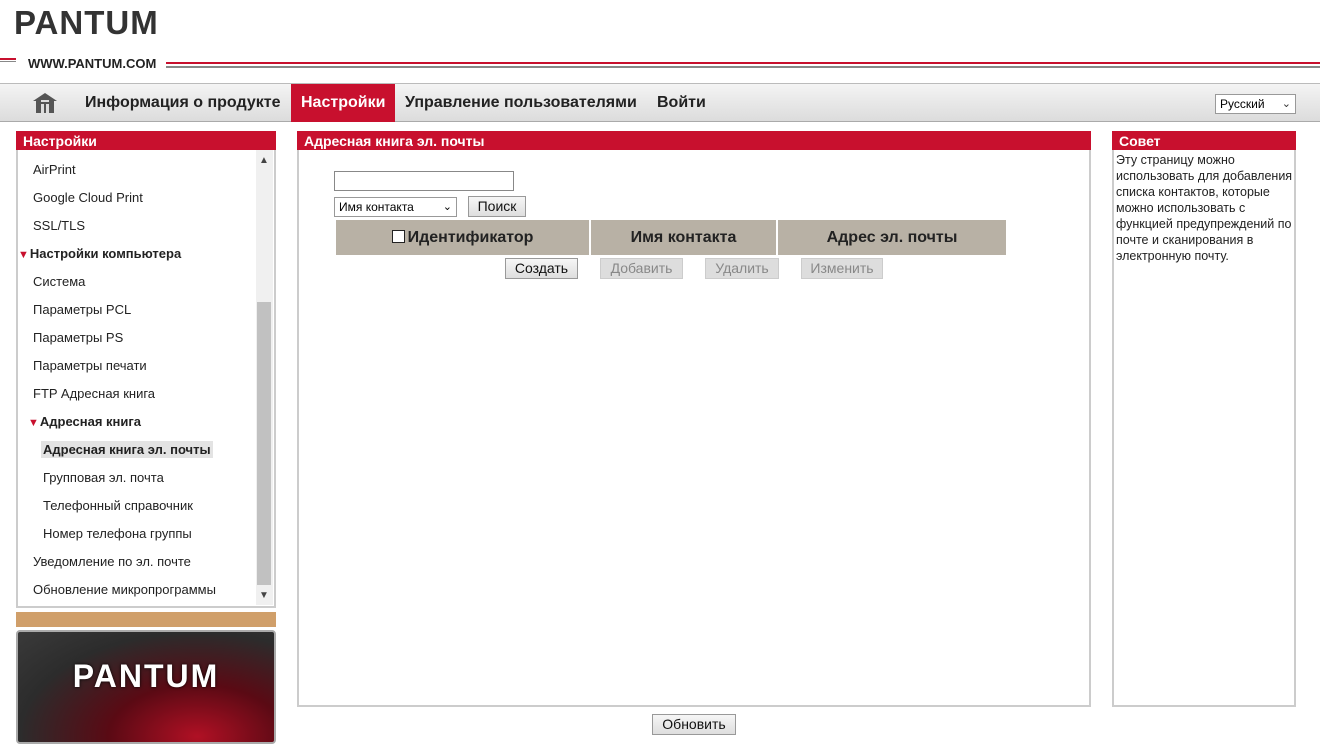  Describe the element at coordinates (694, 724) in the screenshot. I see `refresh-button: Обновить` at that location.